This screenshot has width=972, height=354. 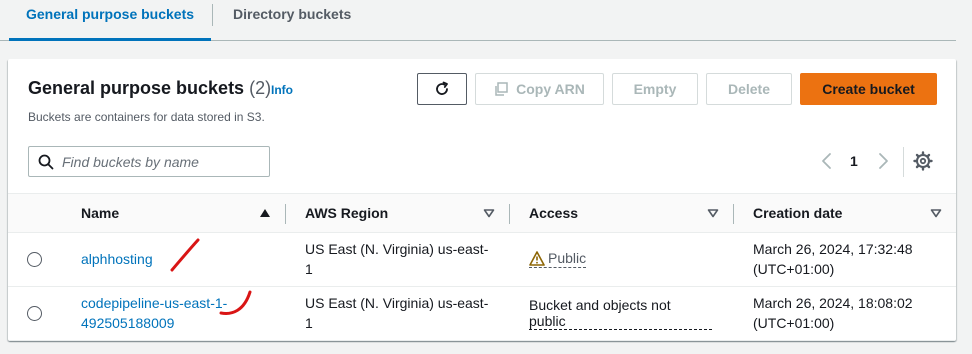 What do you see at coordinates (600, 305) in the screenshot?
I see `access-text-line1: Bucket and objects not` at bounding box center [600, 305].